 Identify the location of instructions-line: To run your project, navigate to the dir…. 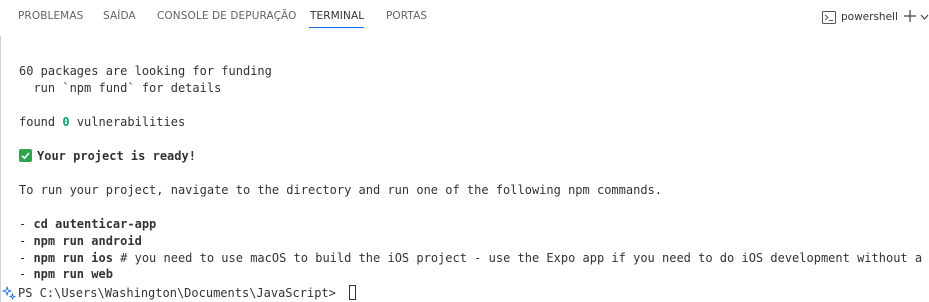
(340, 190).